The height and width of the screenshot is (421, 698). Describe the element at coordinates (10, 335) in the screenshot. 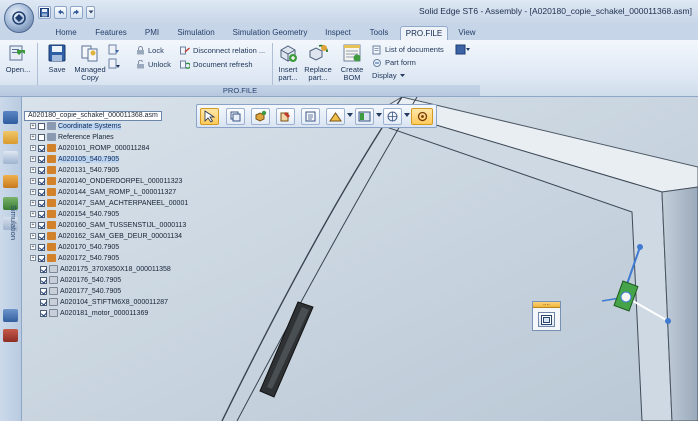

I see `grid-icon` at that location.